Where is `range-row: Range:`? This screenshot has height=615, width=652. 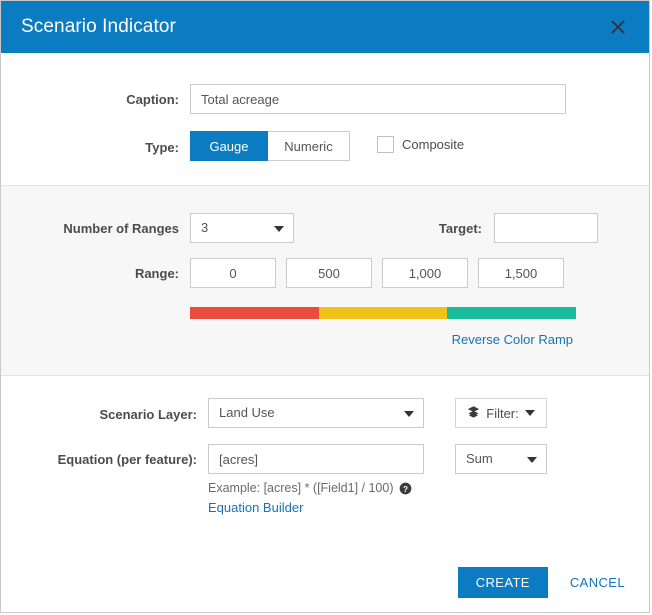 range-row: Range: is located at coordinates (325, 273).